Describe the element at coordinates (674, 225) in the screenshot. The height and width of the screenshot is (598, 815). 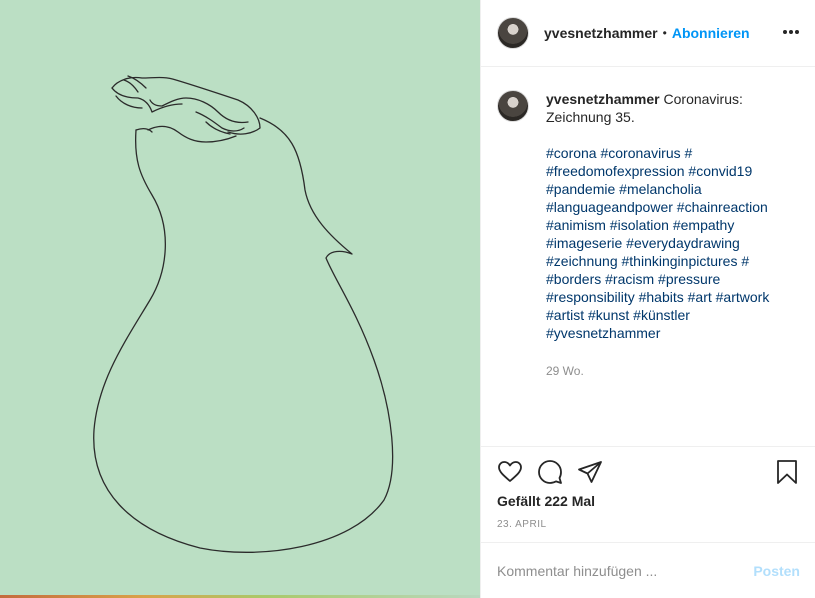
I see `hashtag-line: #animism #isolation #empathy` at that location.